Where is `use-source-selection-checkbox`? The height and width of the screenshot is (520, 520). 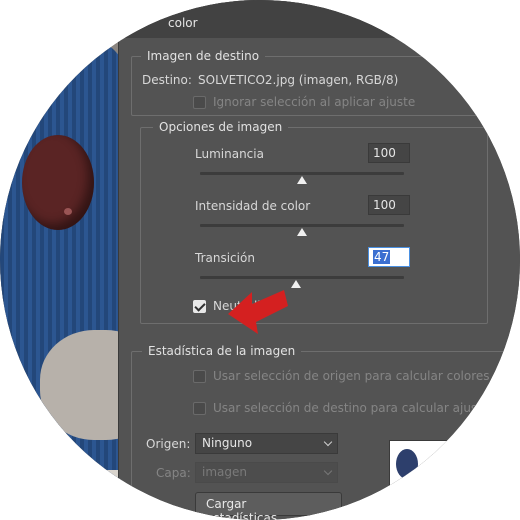
use-source-selection-checkbox is located at coordinates (199, 376).